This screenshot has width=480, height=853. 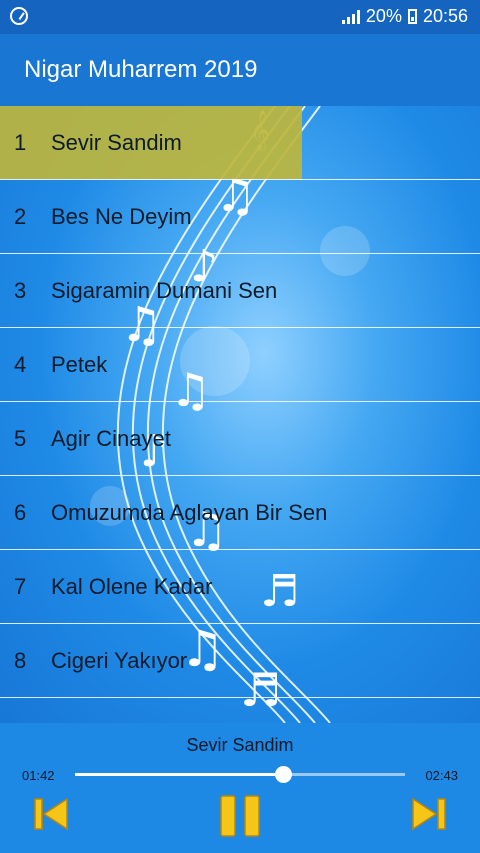 What do you see at coordinates (20, 512) in the screenshot?
I see `track-number: 6` at bounding box center [20, 512].